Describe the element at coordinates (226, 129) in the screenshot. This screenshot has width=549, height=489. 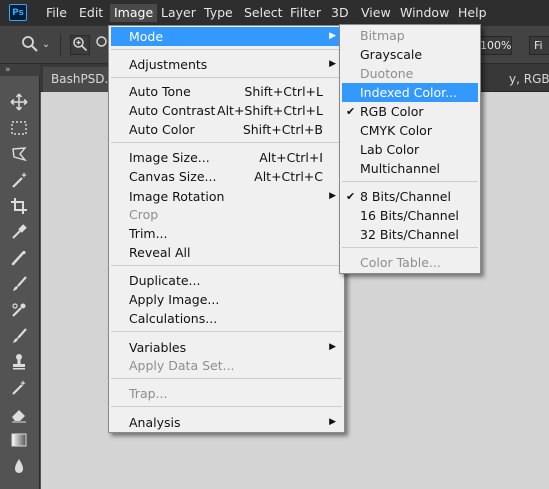
I see `menu-item-auto-color: Auto Color Shift+Ctrl+B` at that location.